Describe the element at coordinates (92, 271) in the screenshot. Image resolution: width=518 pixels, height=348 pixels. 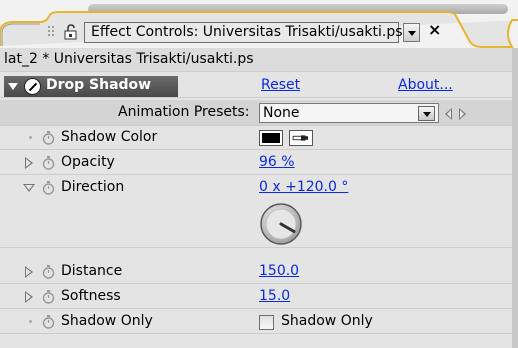
I see `distance-label: Distance` at that location.